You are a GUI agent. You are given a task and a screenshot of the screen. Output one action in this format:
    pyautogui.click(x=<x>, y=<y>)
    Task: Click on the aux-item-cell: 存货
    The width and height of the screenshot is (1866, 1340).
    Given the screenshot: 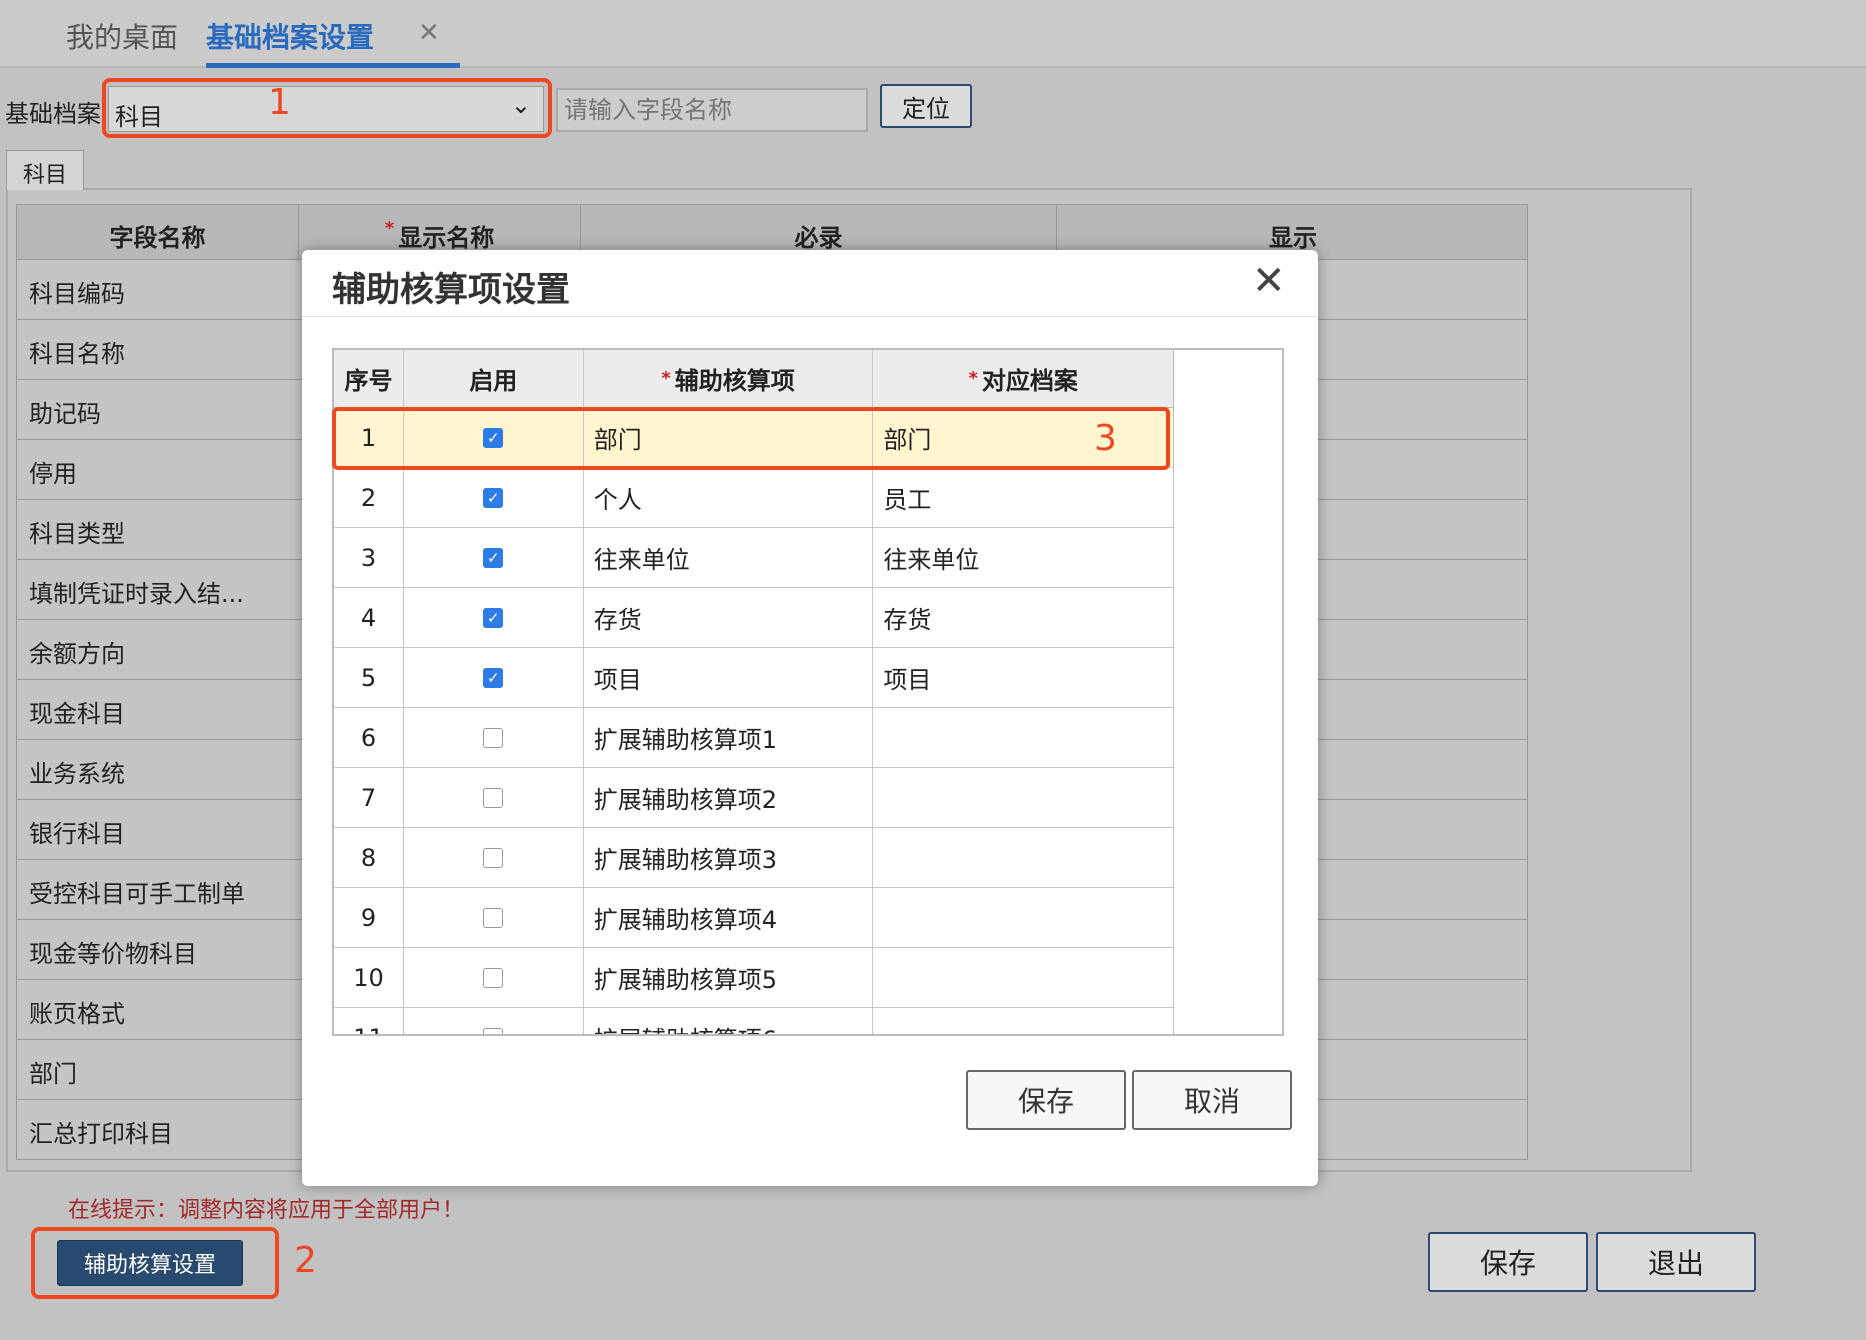 What is the action you would take?
    pyautogui.click(x=729, y=617)
    